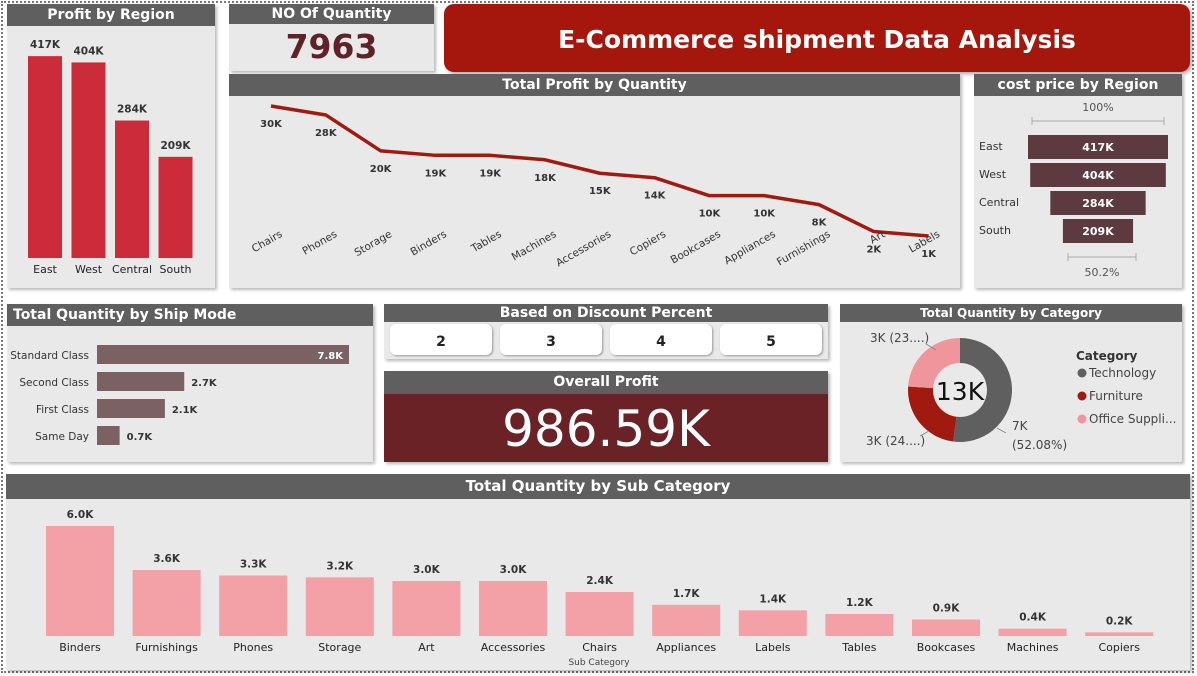 This screenshot has width=1197, height=676. What do you see at coordinates (1098, 175) in the screenshot?
I see `funnel-bar-label: 404K` at bounding box center [1098, 175].